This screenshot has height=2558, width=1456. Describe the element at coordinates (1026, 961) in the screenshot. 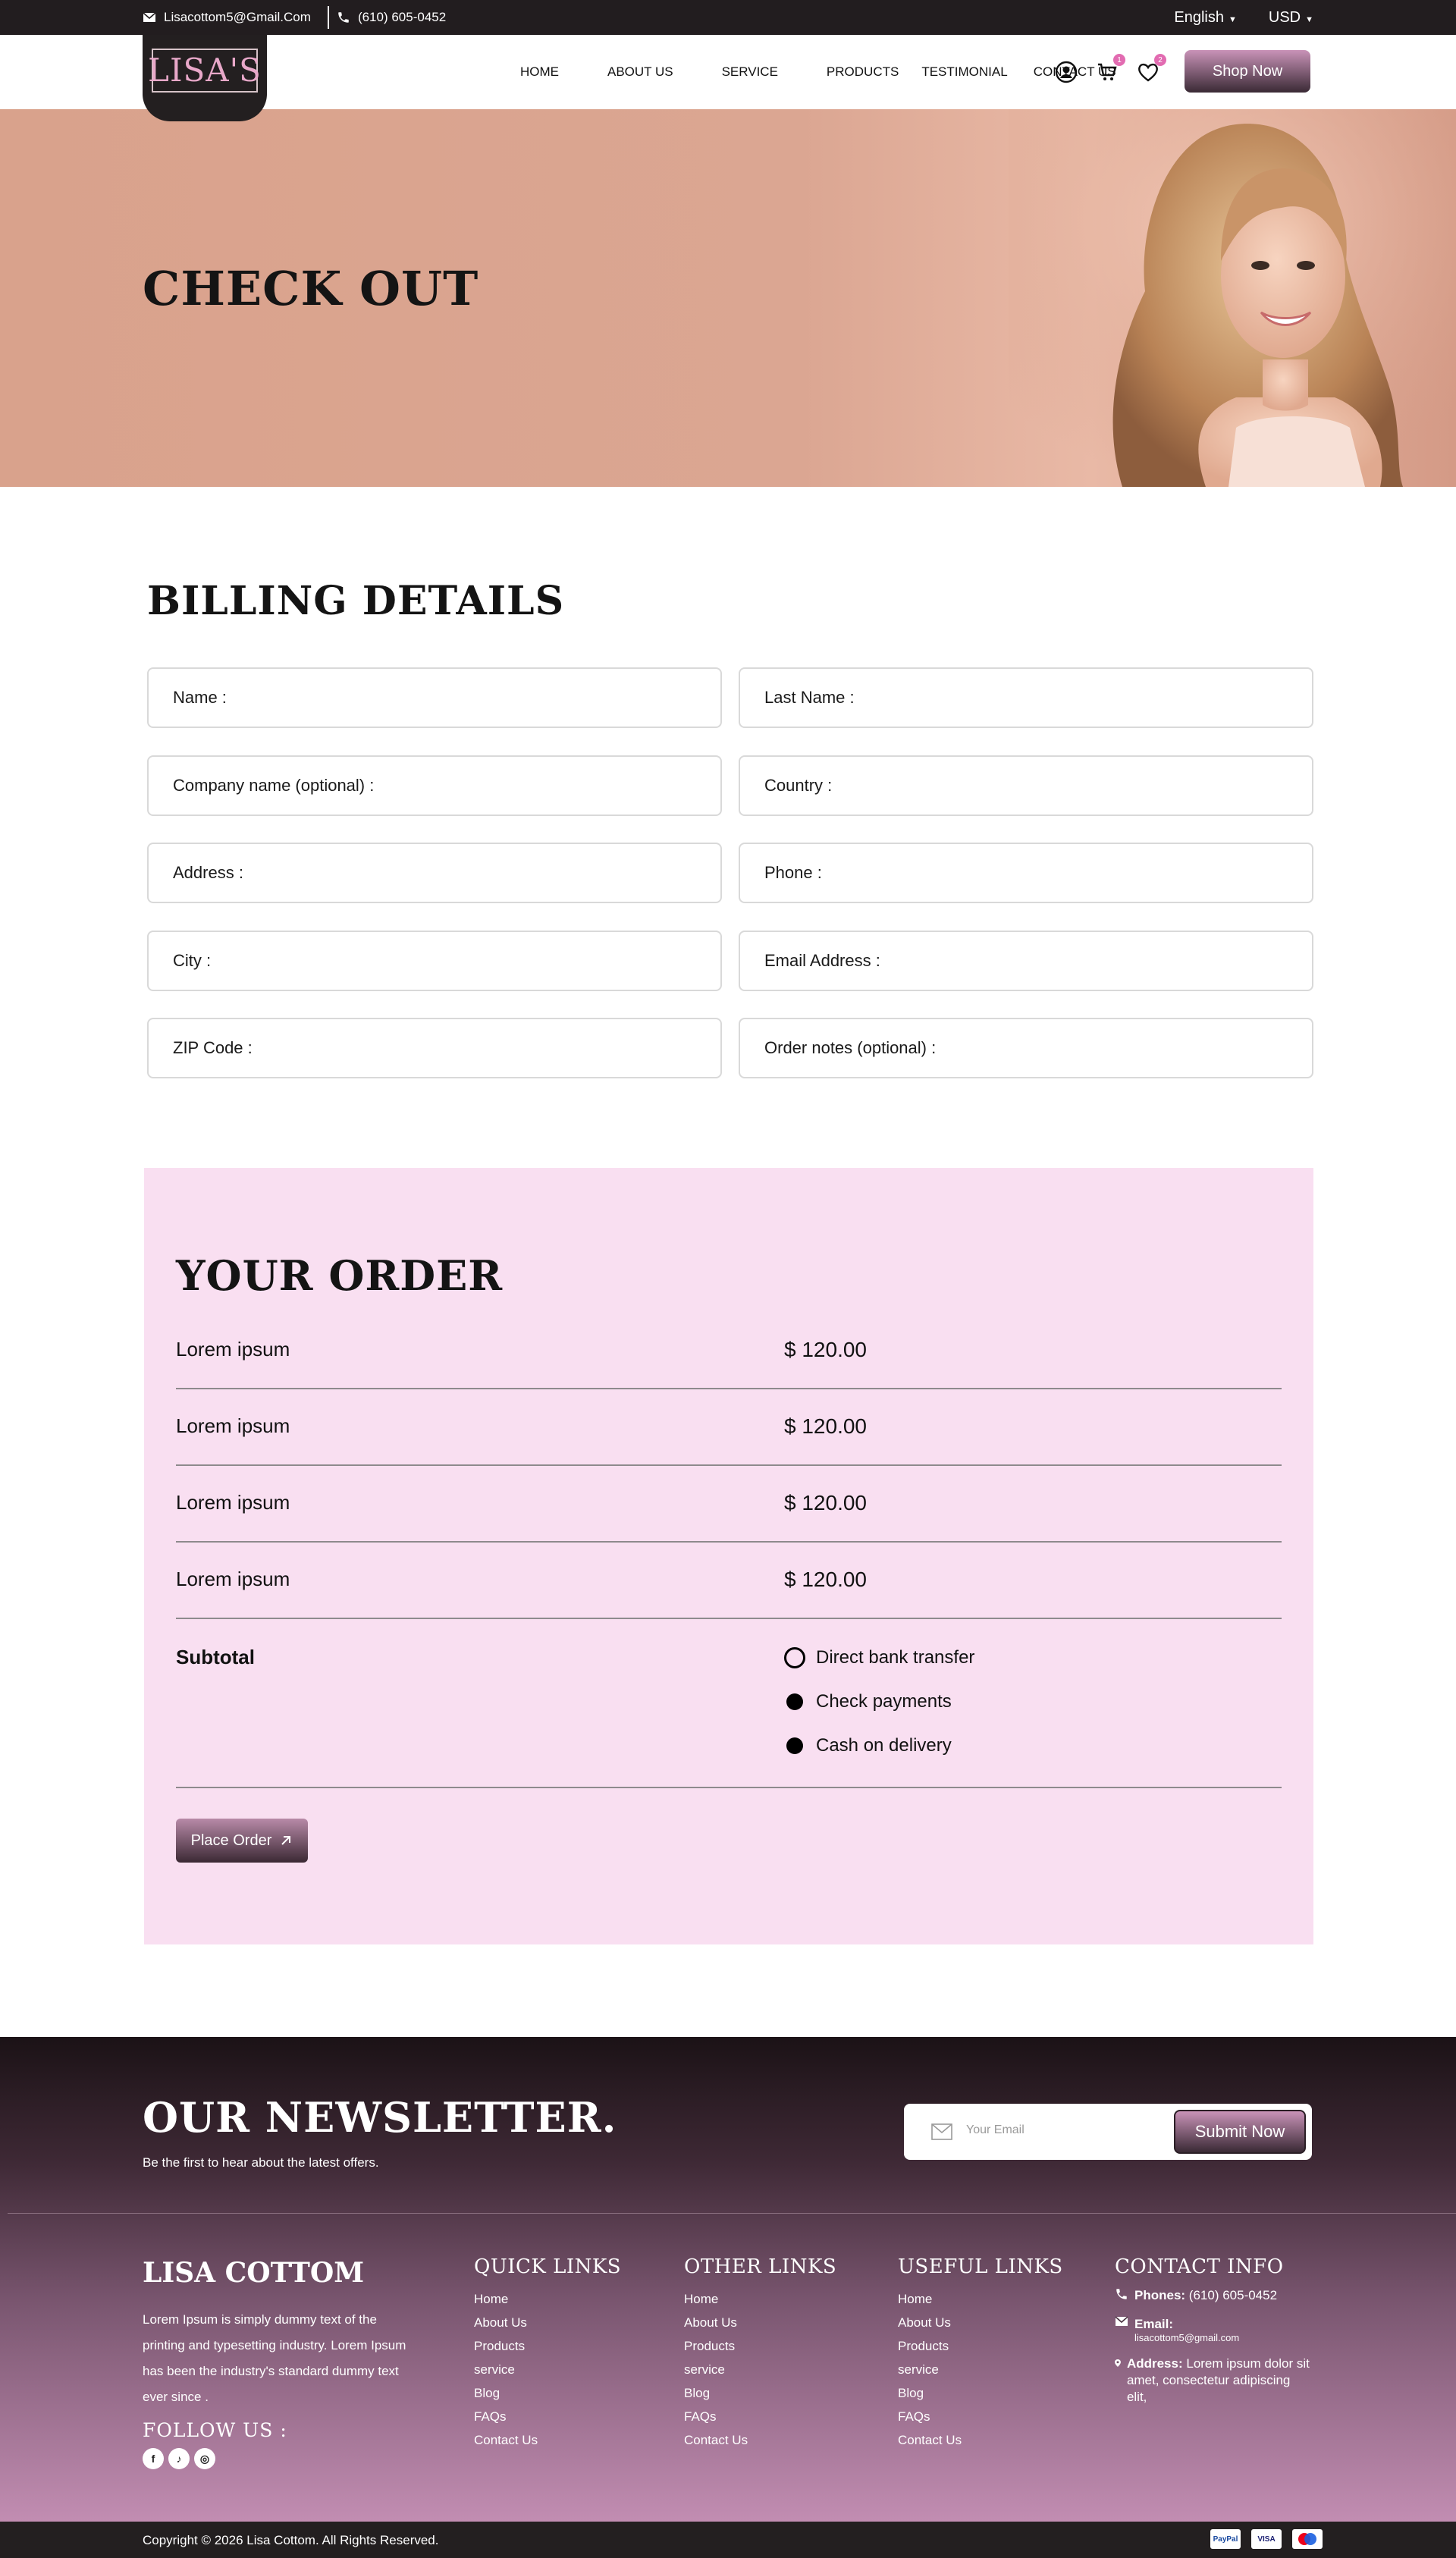

I see `email-address-field: Email Address :` at that location.